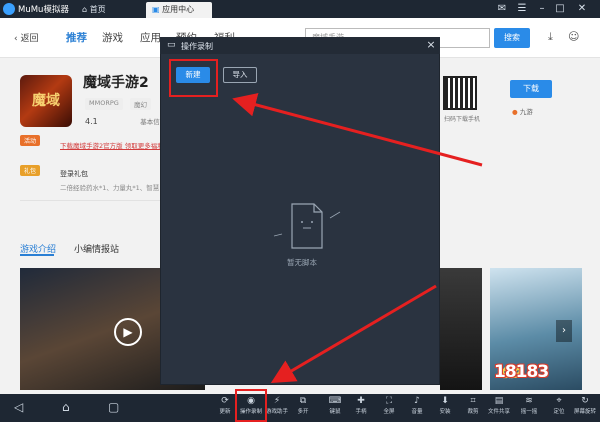 This screenshot has width=600, height=422. What do you see at coordinates (521, 372) in the screenshot?
I see `watermark-logo: 18183` at bounding box center [521, 372].